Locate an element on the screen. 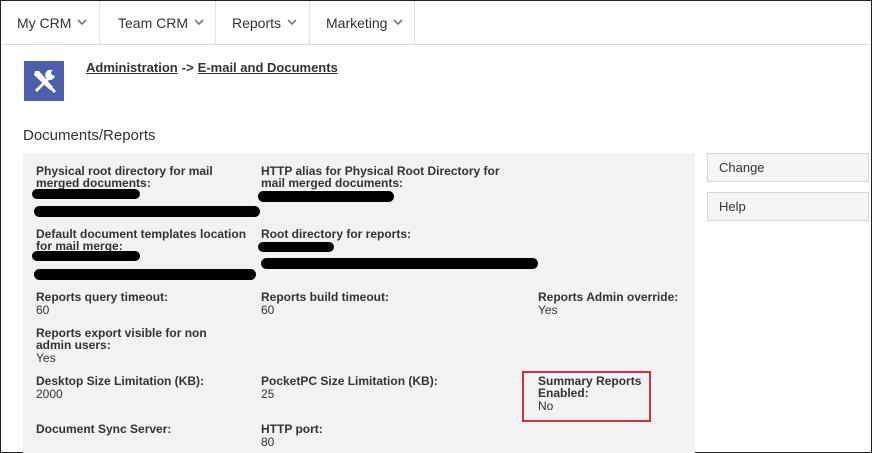  field-label: Reports query timeout: is located at coordinates (102, 297).